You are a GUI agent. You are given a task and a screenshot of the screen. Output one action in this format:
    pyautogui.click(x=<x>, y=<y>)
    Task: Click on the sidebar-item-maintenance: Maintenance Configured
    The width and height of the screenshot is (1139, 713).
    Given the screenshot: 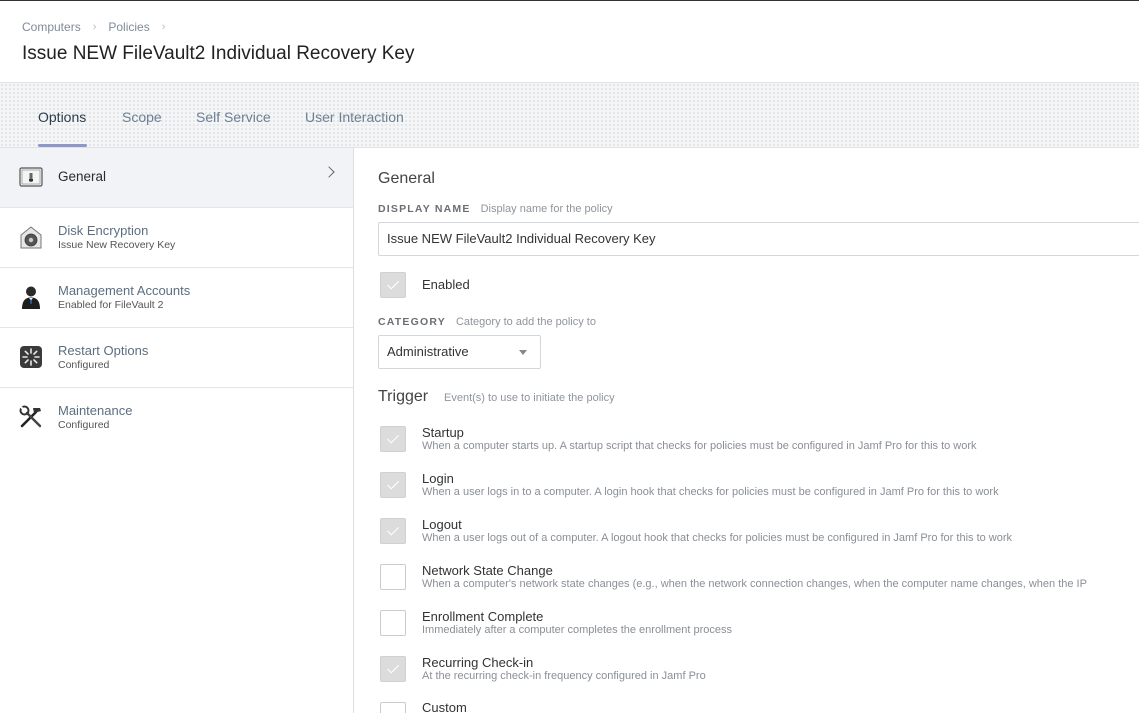 What is the action you would take?
    pyautogui.click(x=176, y=418)
    